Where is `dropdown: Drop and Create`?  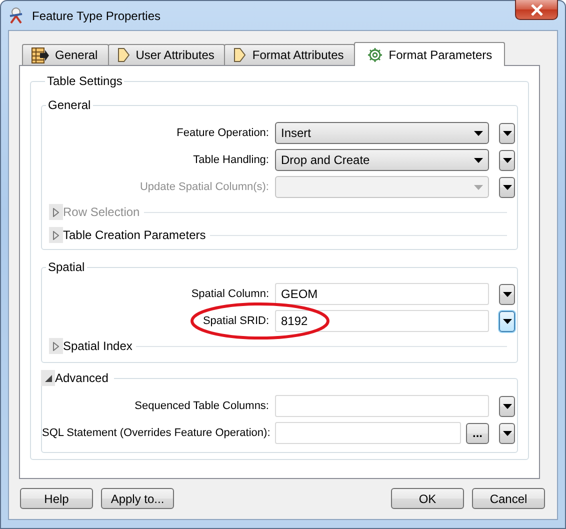 dropdown: Drop and Create is located at coordinates (382, 160).